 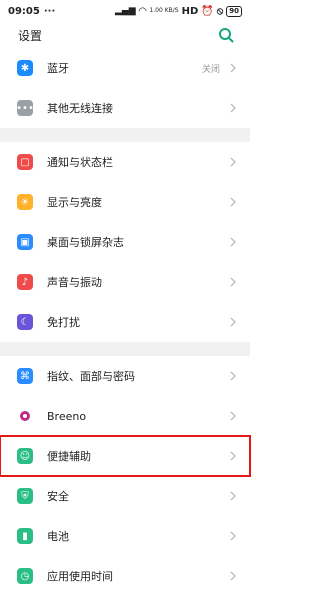 What do you see at coordinates (25, 242) in the screenshot?
I see `wallpaper-icon: ▣` at bounding box center [25, 242].